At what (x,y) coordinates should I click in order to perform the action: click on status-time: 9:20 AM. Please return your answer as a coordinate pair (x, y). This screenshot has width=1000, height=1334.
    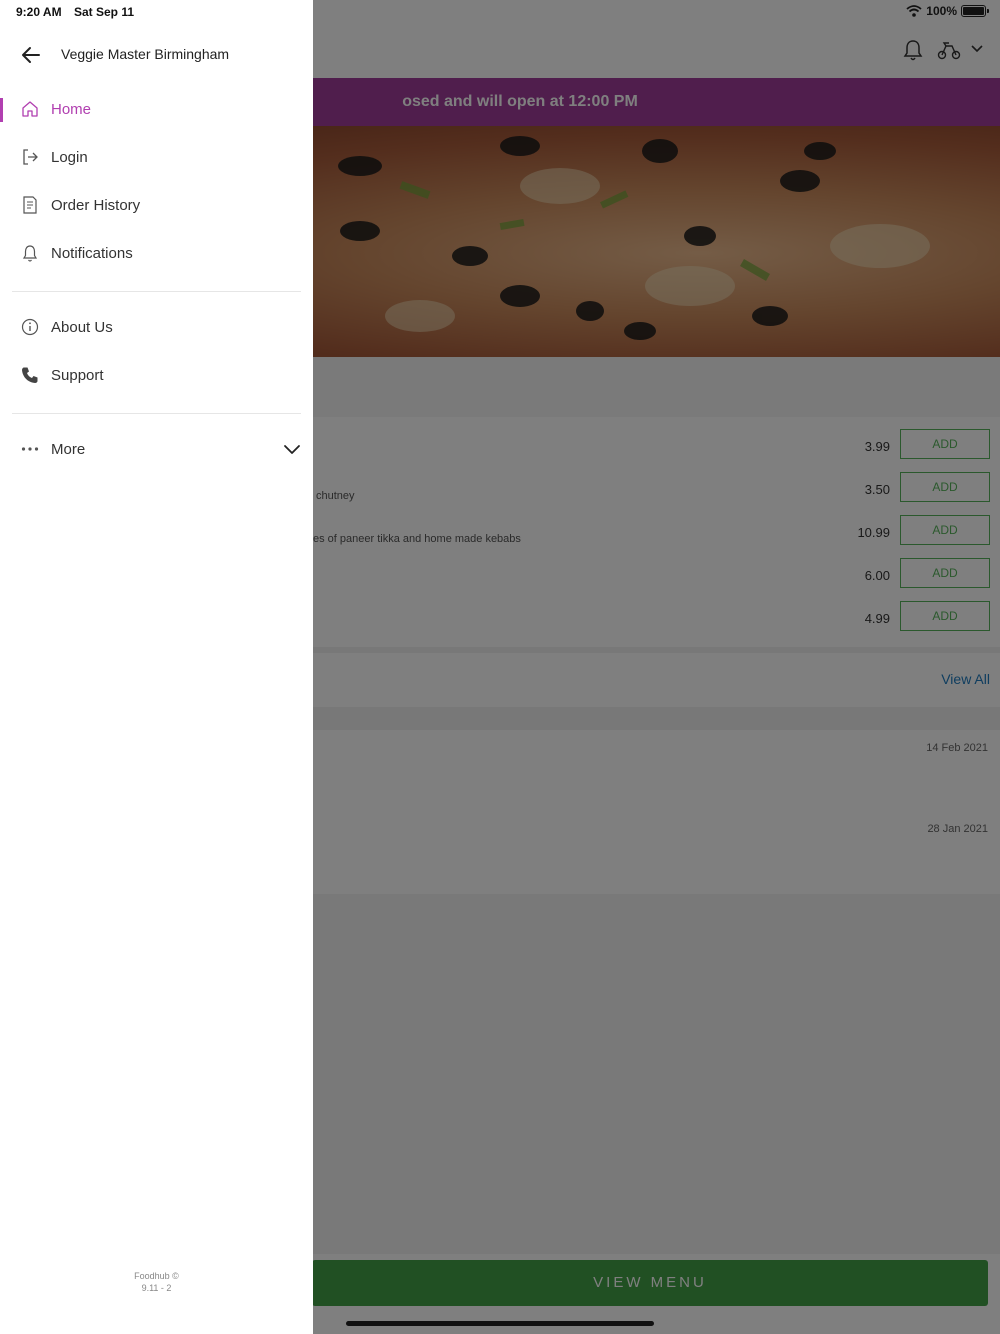
    Looking at the image, I should click on (39, 12).